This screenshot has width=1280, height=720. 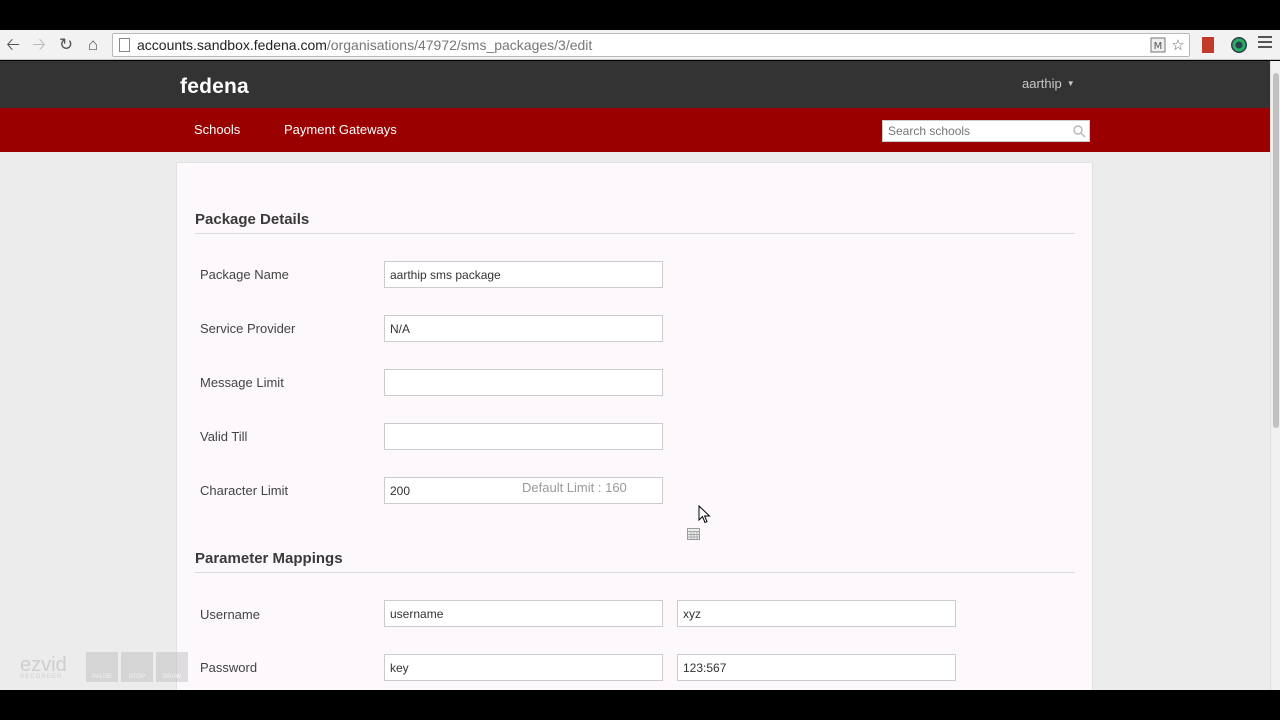 What do you see at coordinates (523, 613) in the screenshot?
I see `username-key-field` at bounding box center [523, 613].